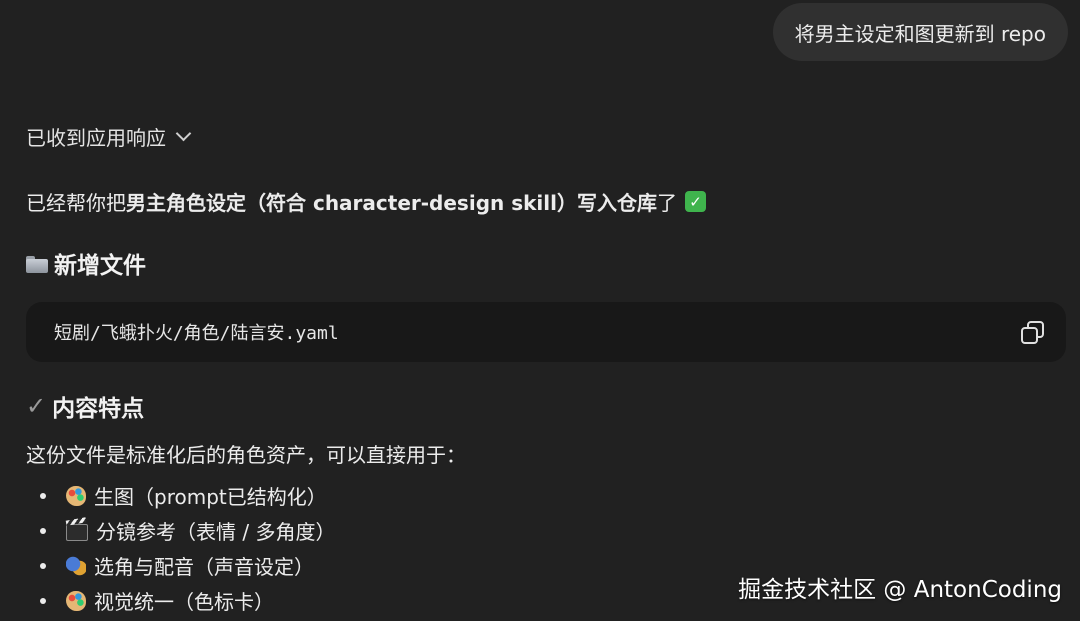 This screenshot has height=621, width=1080. I want to click on list-item: 选角与配音（声音设定）, so click(187, 565).